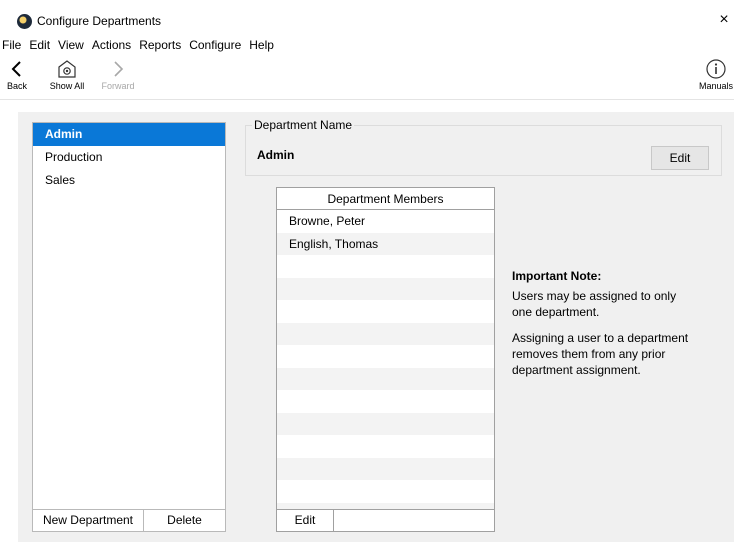 Image resolution: width=734 pixels, height=556 pixels. Describe the element at coordinates (680, 158) in the screenshot. I see `edit-department-name-button: Edit` at that location.